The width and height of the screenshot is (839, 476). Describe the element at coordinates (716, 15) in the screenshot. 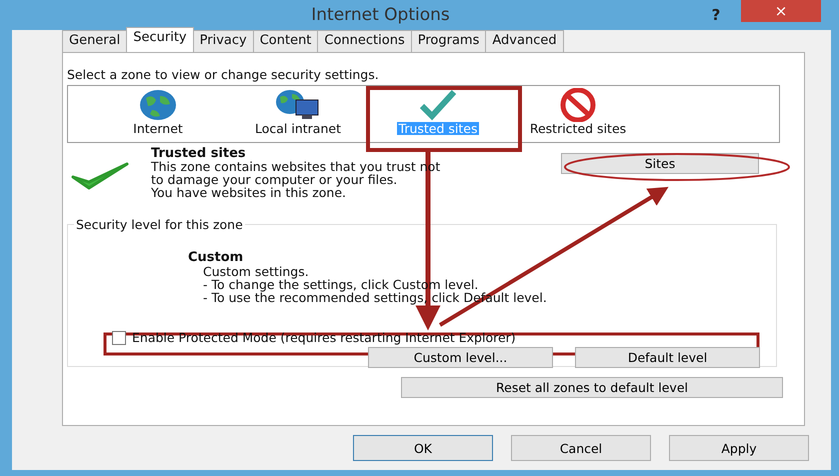

I see `help-button: ?` at that location.